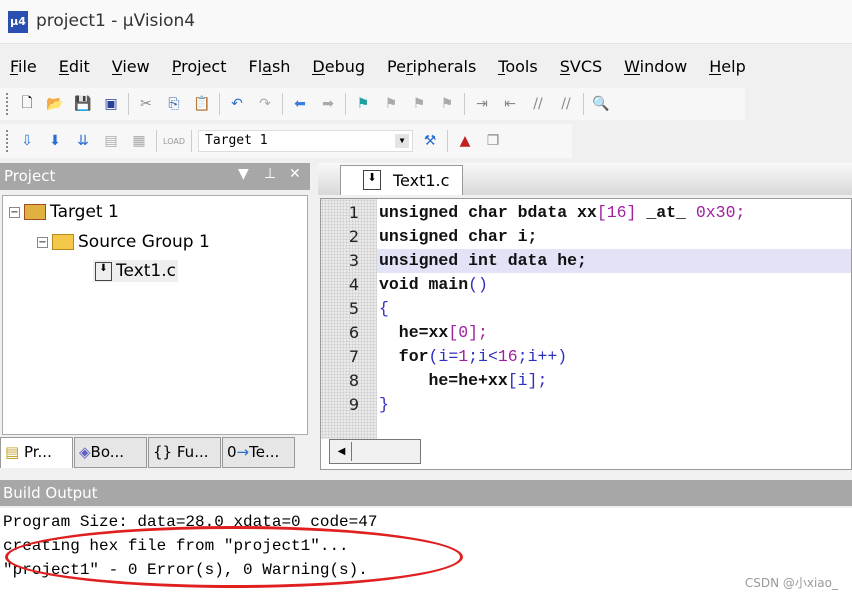  I want to click on target-options-icon: ⚒, so click(430, 141).